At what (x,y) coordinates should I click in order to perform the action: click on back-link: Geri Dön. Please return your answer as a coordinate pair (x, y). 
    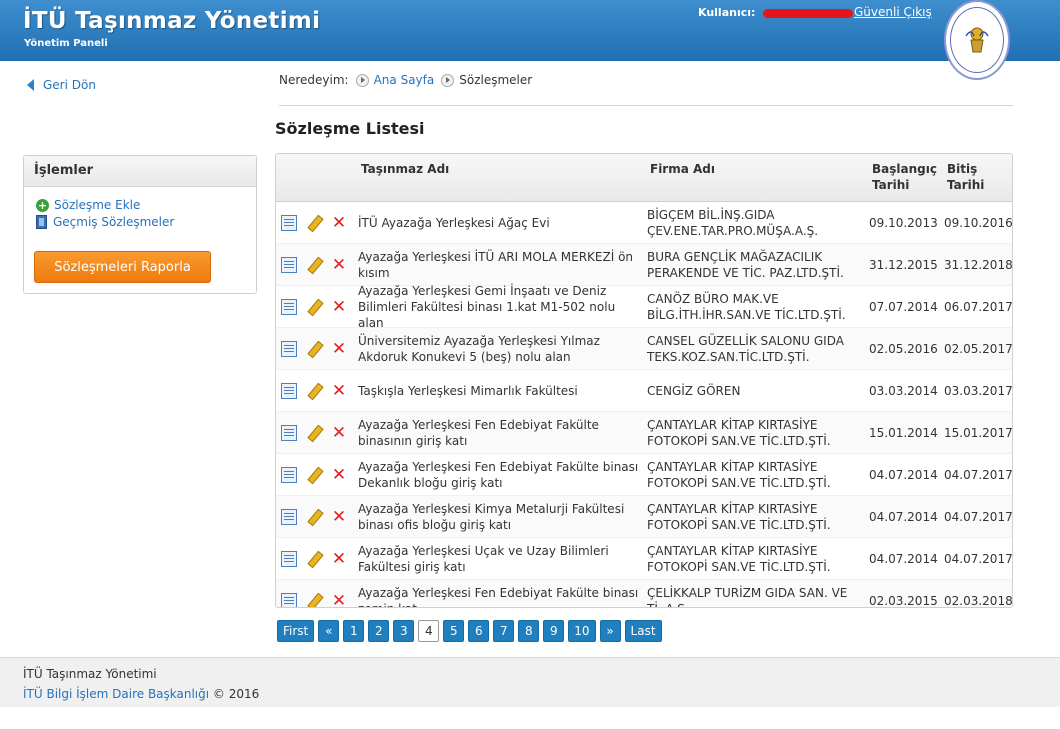
    Looking at the image, I should click on (61, 85).